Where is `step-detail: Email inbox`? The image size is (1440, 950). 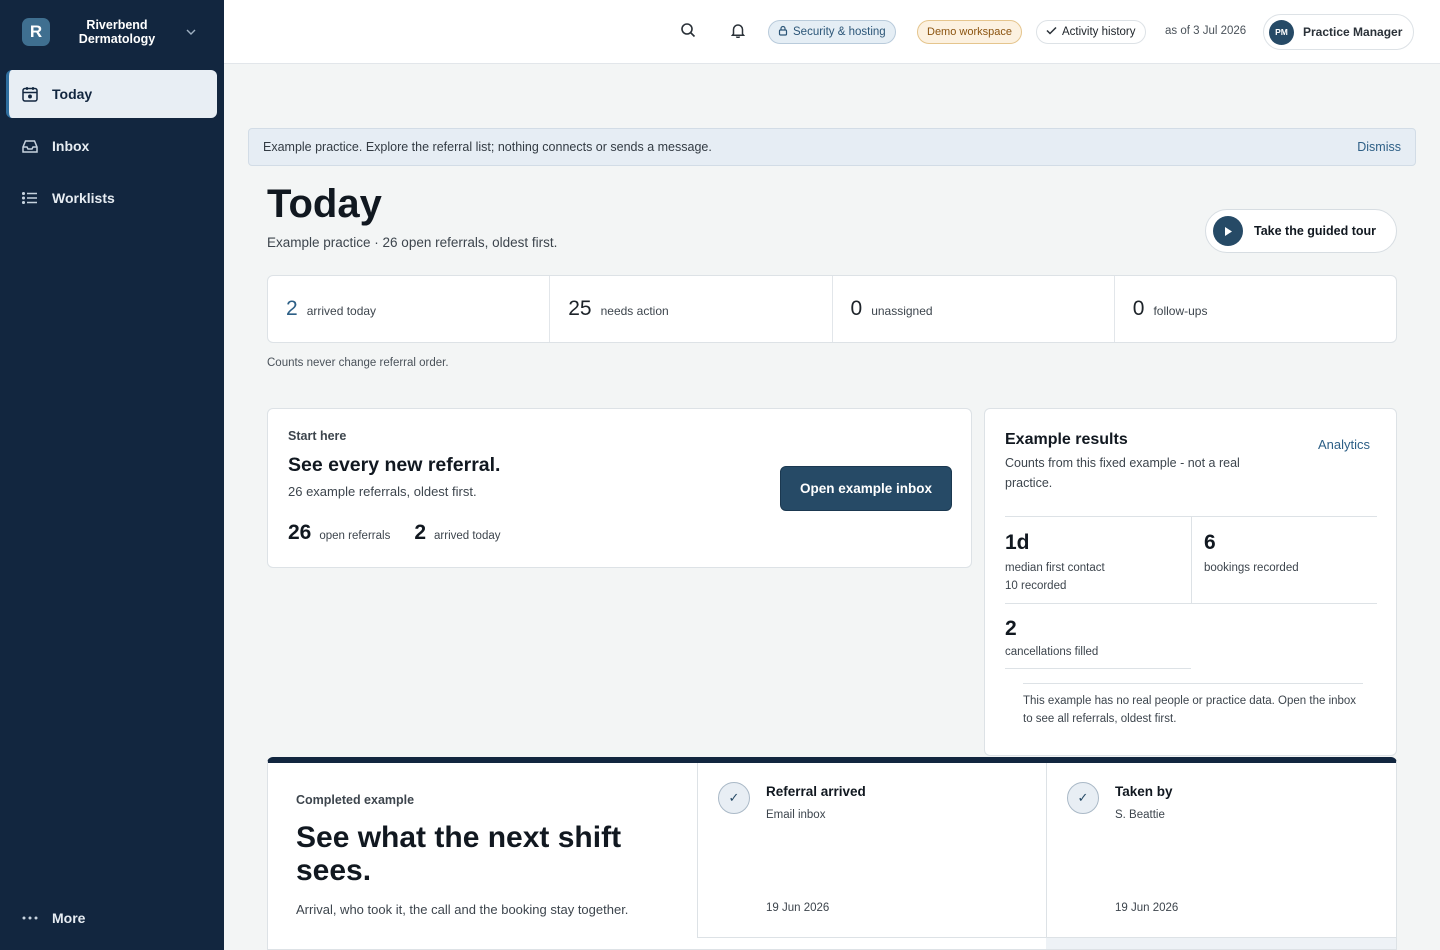
step-detail: Email inbox is located at coordinates (796, 815).